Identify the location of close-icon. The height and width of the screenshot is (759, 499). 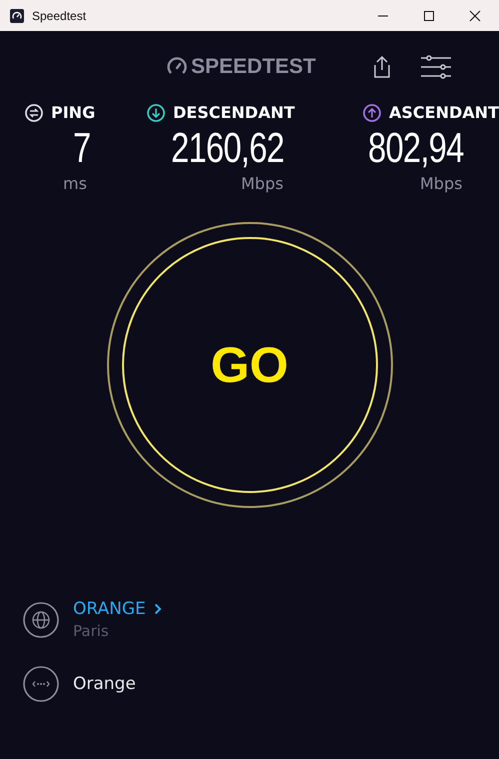
(475, 16).